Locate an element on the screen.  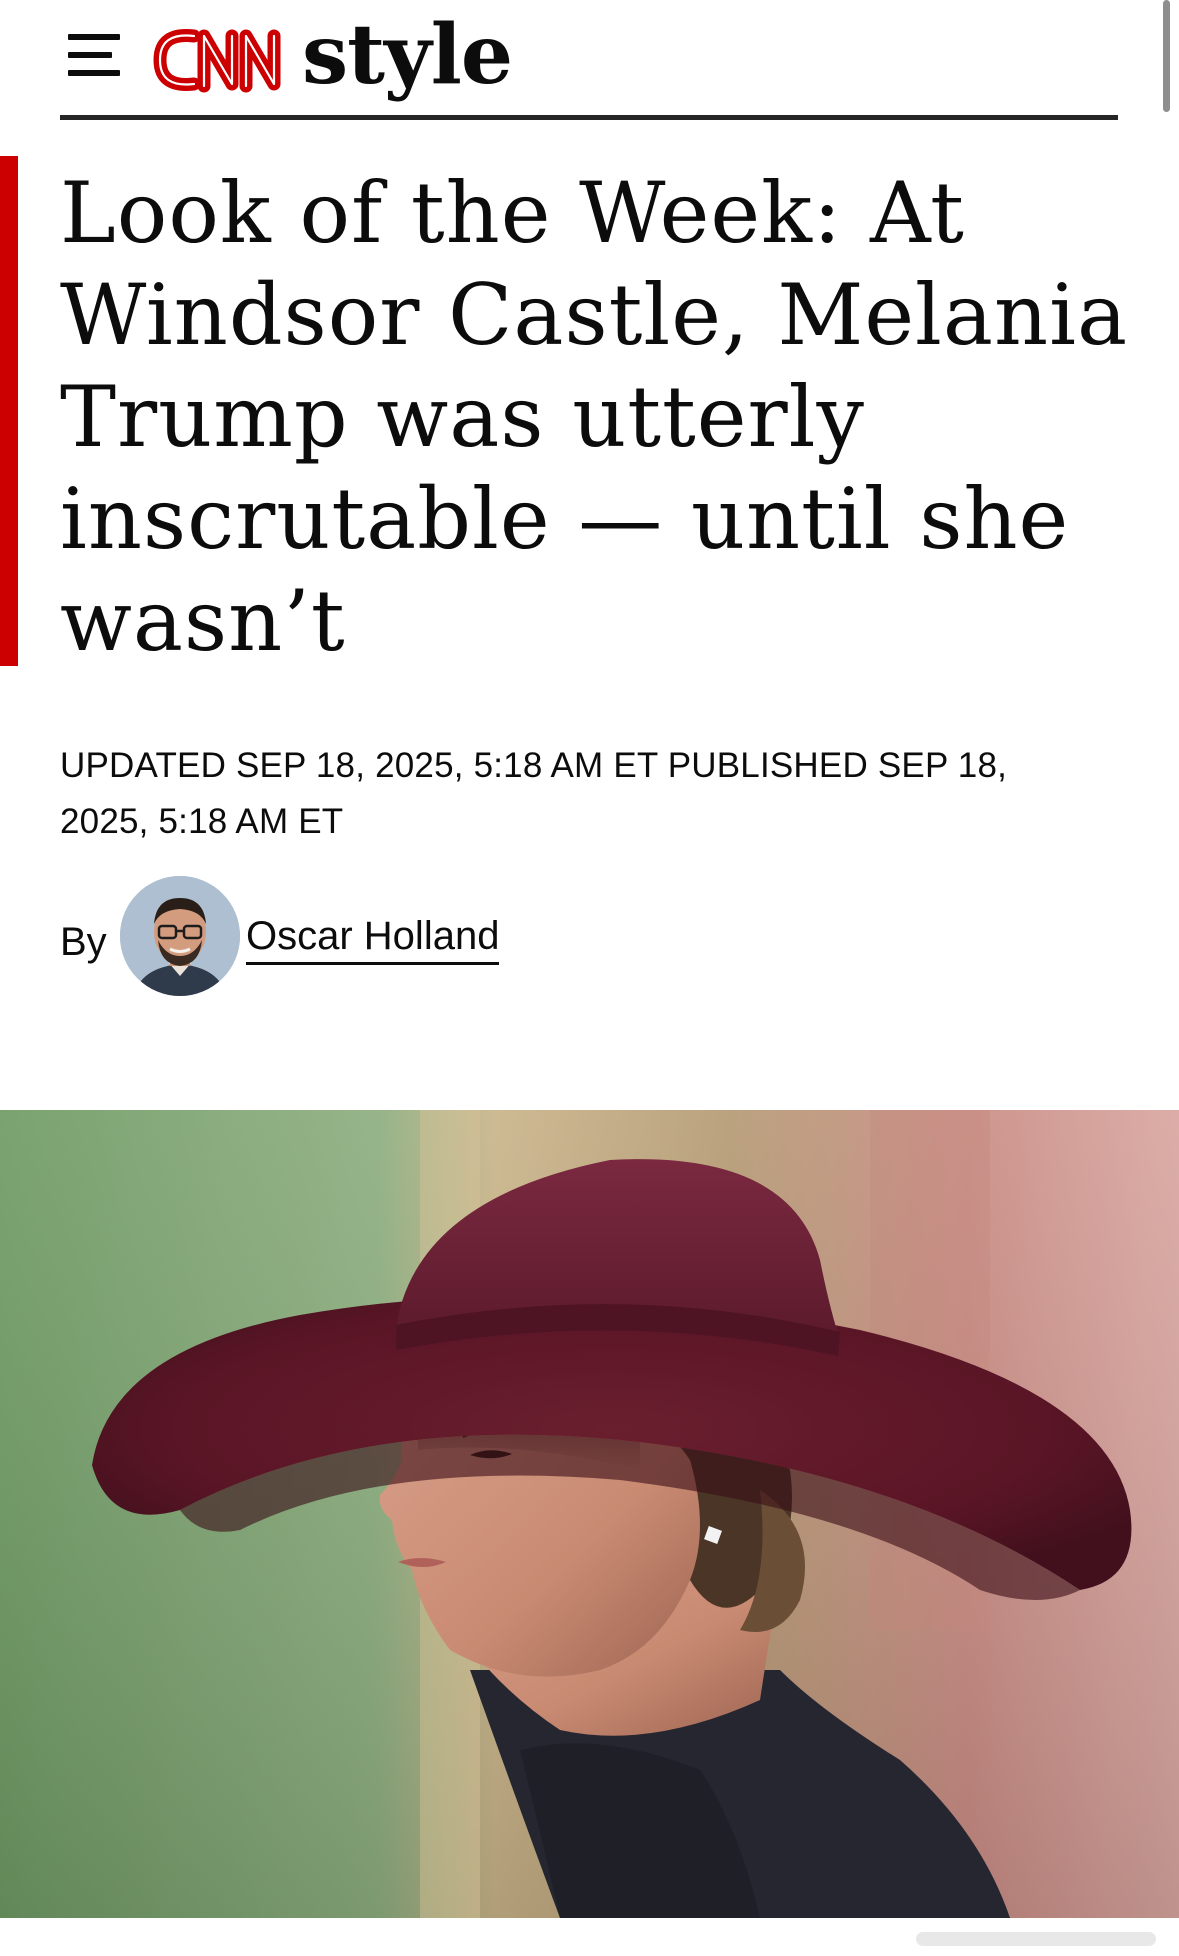
hamburger-menu-icon is located at coordinates (94, 55).